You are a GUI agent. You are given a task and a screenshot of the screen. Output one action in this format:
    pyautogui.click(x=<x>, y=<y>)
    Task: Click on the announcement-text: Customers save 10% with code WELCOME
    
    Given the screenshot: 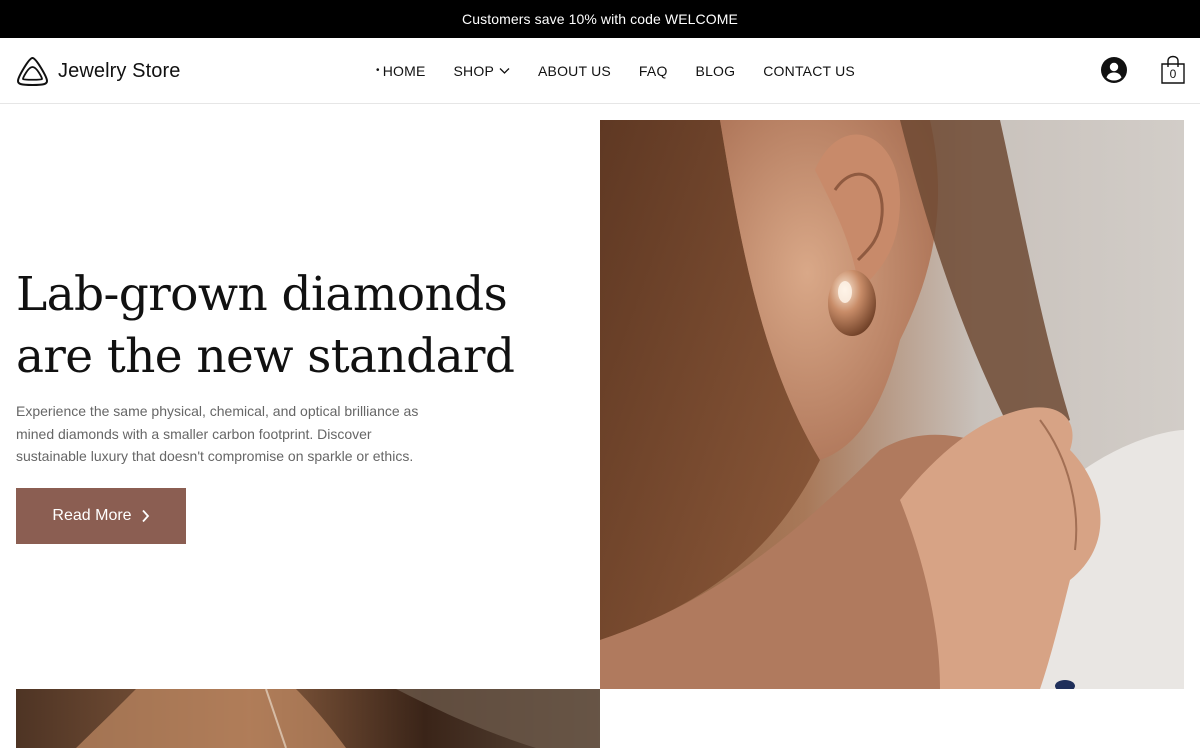 What is the action you would take?
    pyautogui.click(x=600, y=19)
    